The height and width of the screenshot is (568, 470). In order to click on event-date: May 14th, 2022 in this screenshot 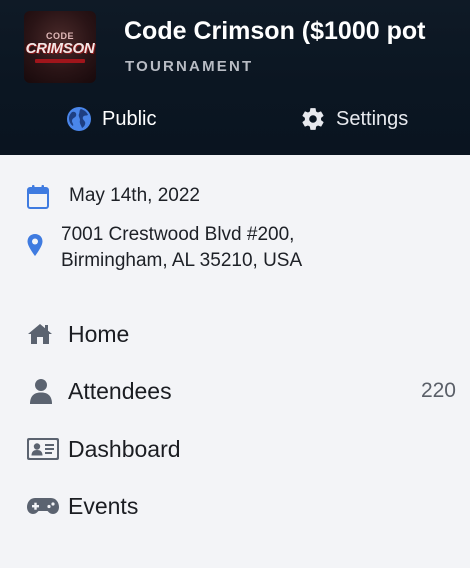, I will do `click(113, 199)`.